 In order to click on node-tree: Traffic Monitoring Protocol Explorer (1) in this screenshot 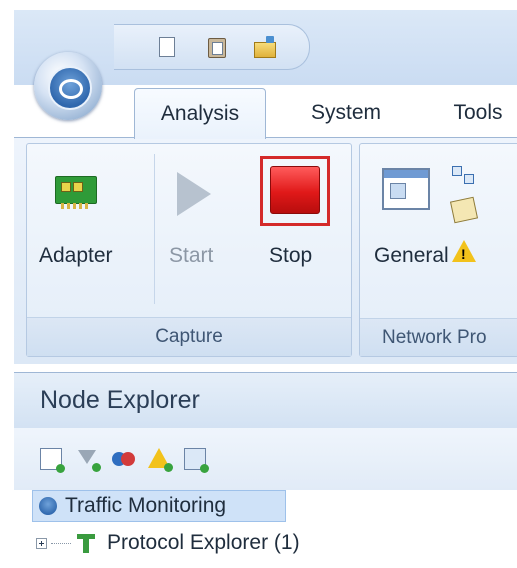, I will do `click(265, 527)`.